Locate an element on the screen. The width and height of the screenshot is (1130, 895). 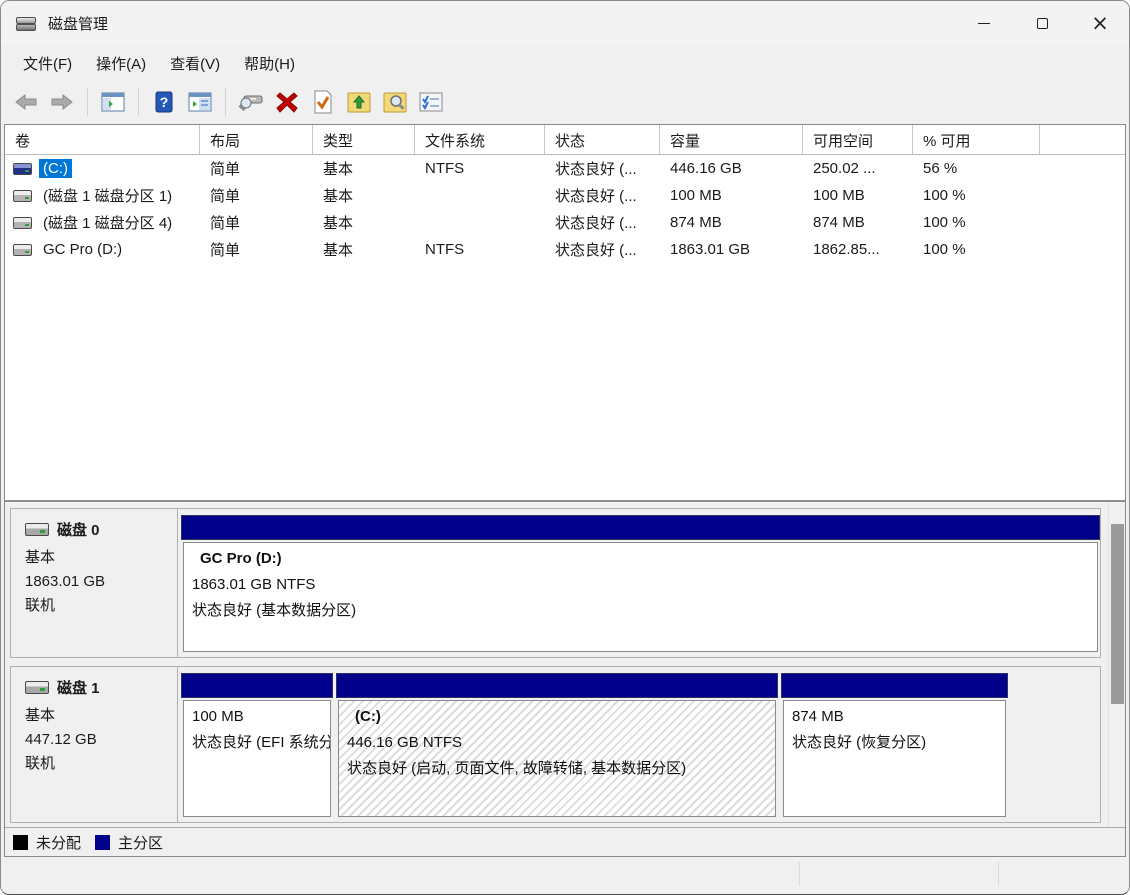
column-header-capacity: 容量 is located at coordinates (731, 139).